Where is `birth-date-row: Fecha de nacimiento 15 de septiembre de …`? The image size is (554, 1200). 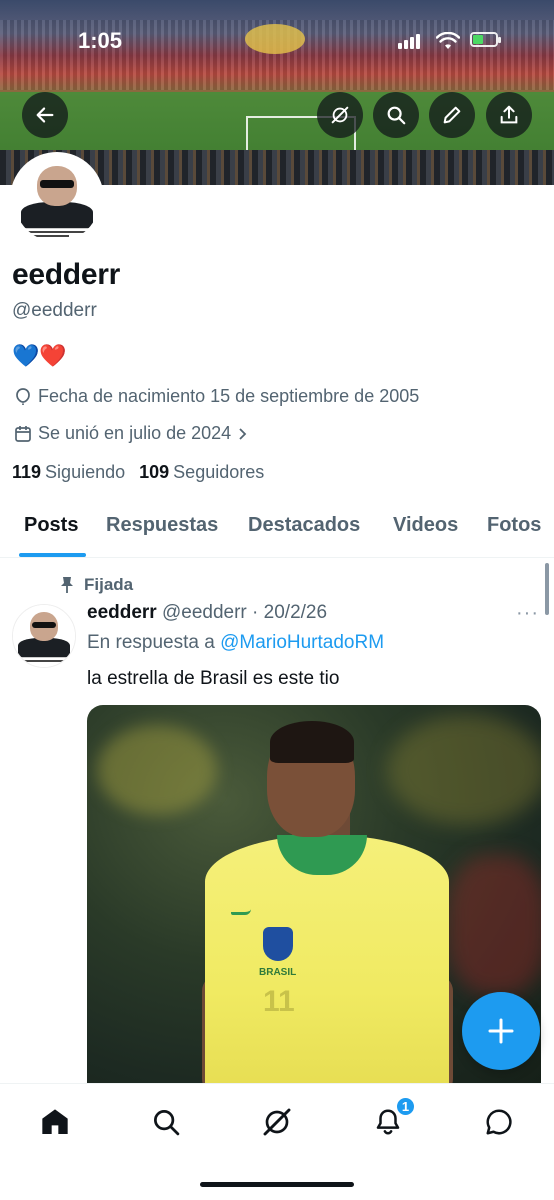
birth-date-row: Fecha de nacimiento 15 de septiembre de … is located at coordinates (216, 396).